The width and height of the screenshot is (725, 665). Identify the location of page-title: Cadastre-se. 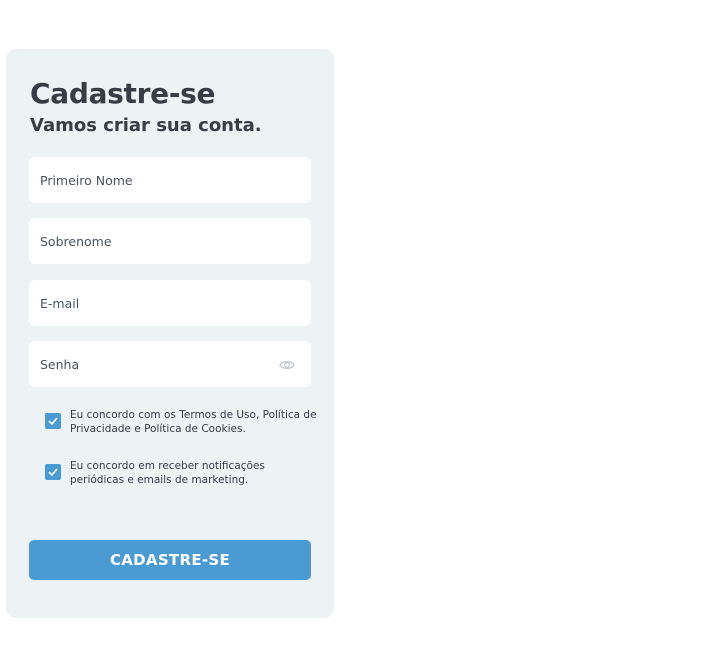
(123, 93).